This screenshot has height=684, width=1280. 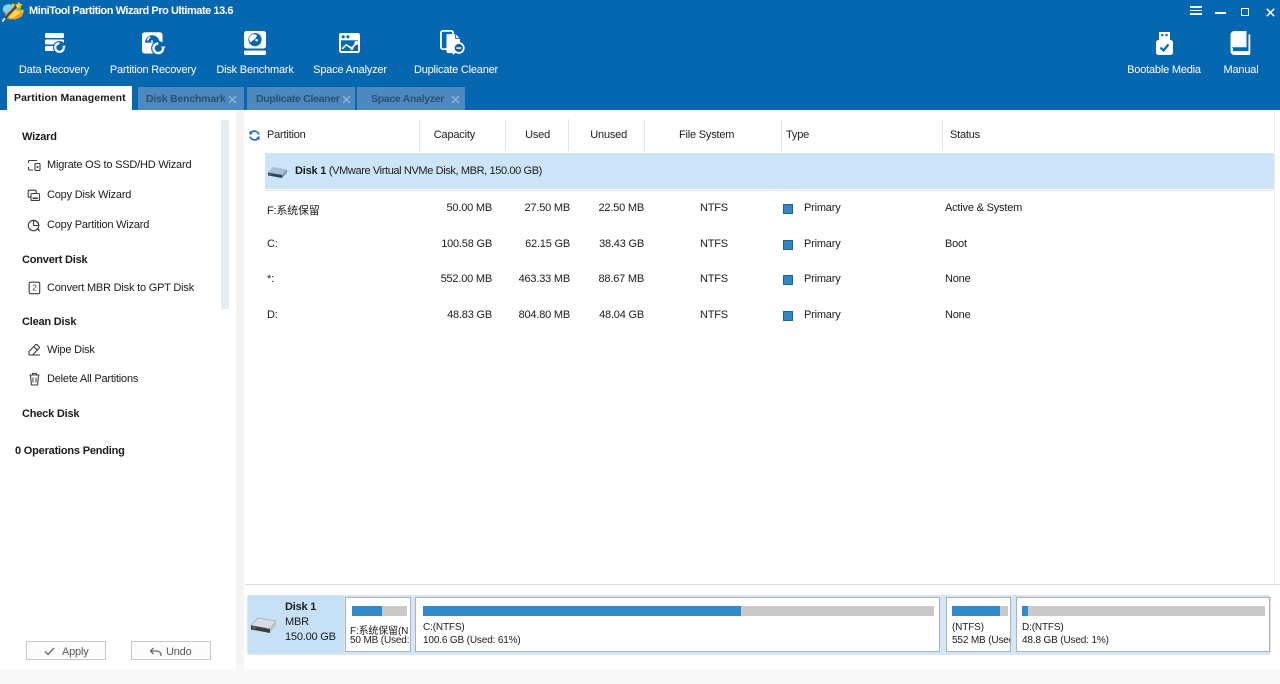 I want to click on svg-text: 2, so click(x=34, y=288).